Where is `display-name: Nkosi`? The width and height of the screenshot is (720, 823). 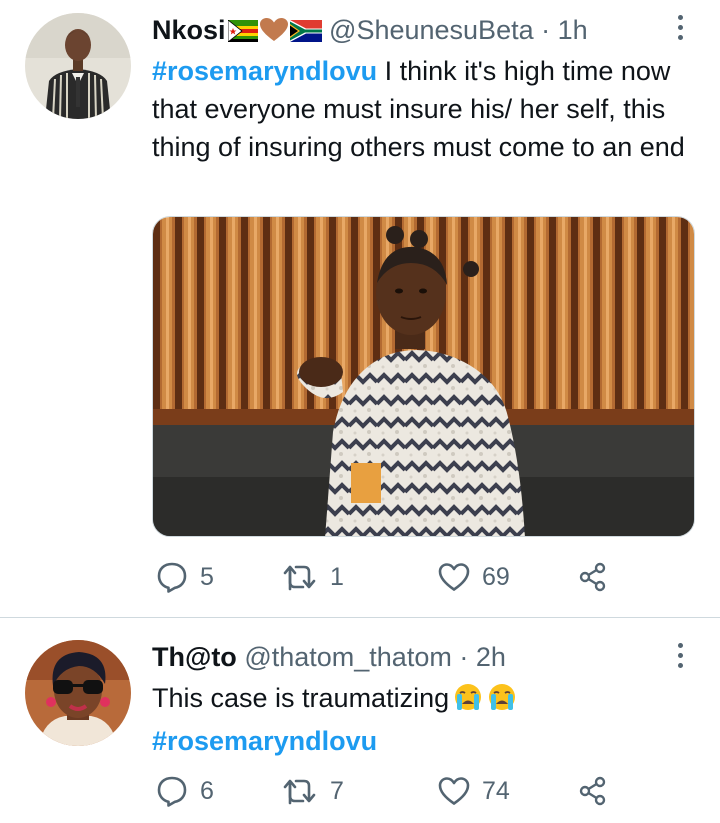
display-name: Nkosi is located at coordinates (189, 30).